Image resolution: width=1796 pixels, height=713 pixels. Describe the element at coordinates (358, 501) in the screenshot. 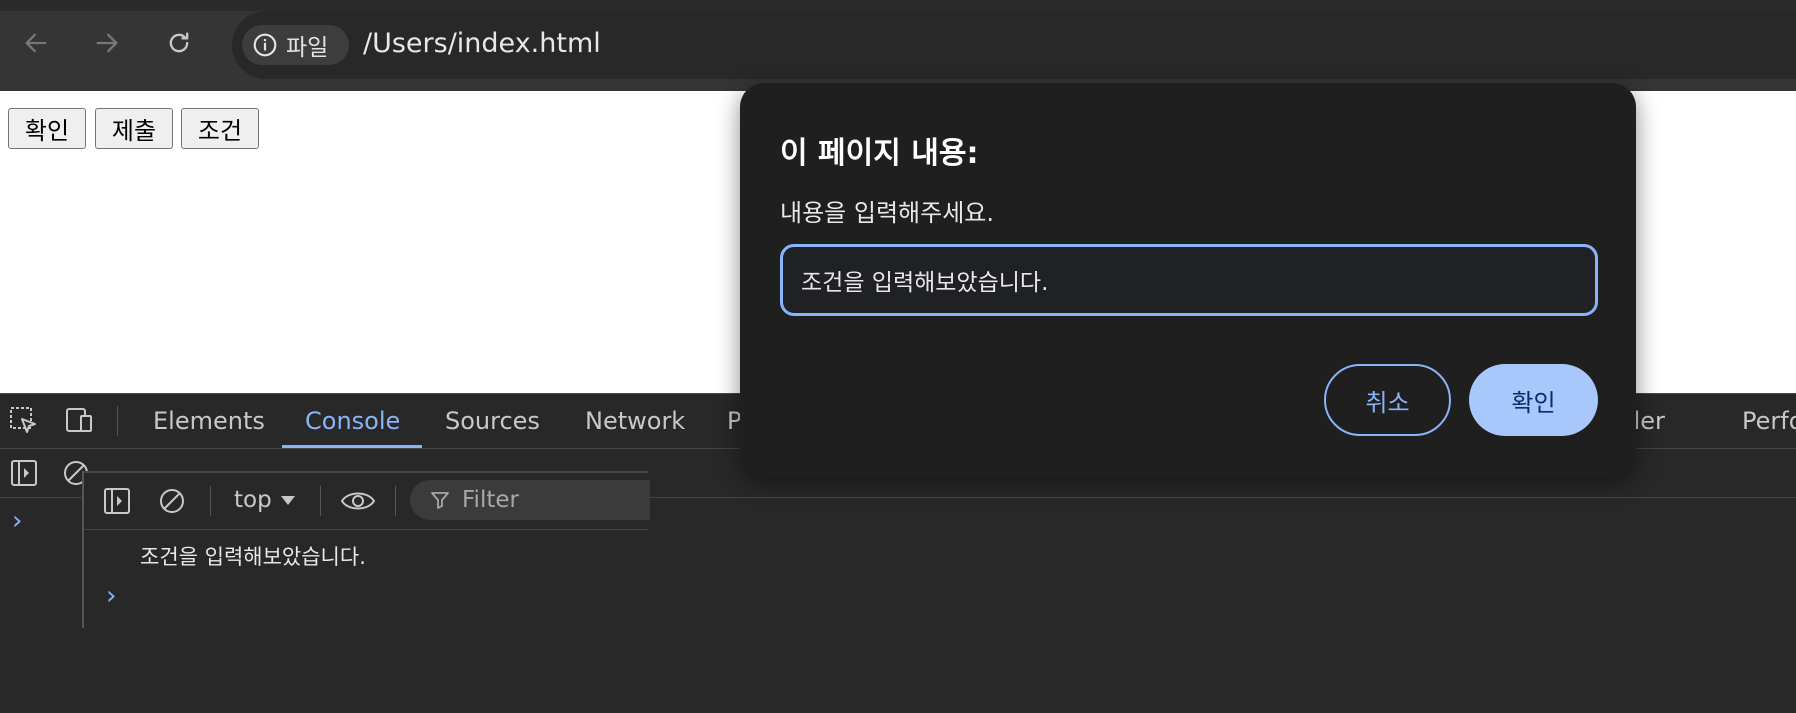

I see `eye-icon` at that location.